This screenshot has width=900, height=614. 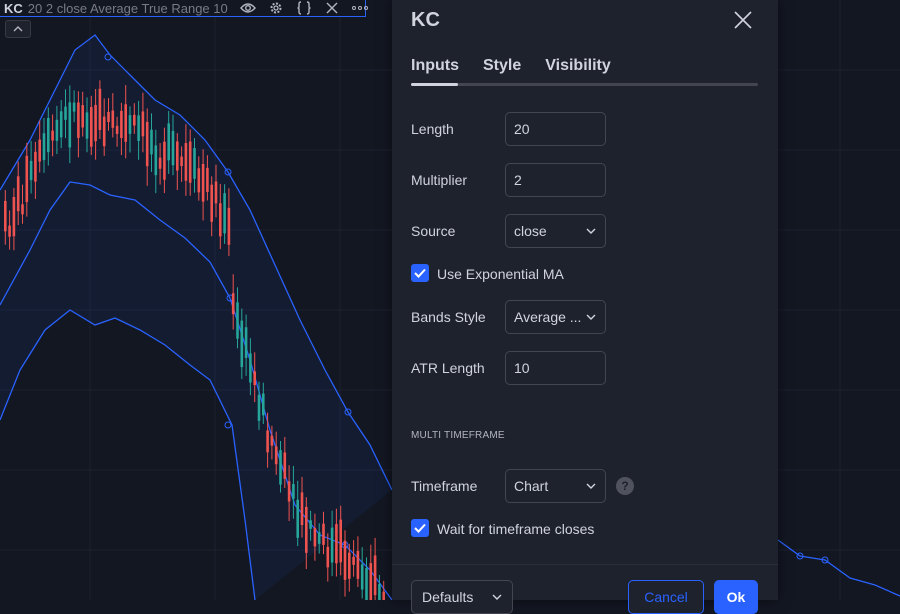 What do you see at coordinates (515, 529) in the screenshot?
I see `wait-close-label: Wait for timeframe closes` at bounding box center [515, 529].